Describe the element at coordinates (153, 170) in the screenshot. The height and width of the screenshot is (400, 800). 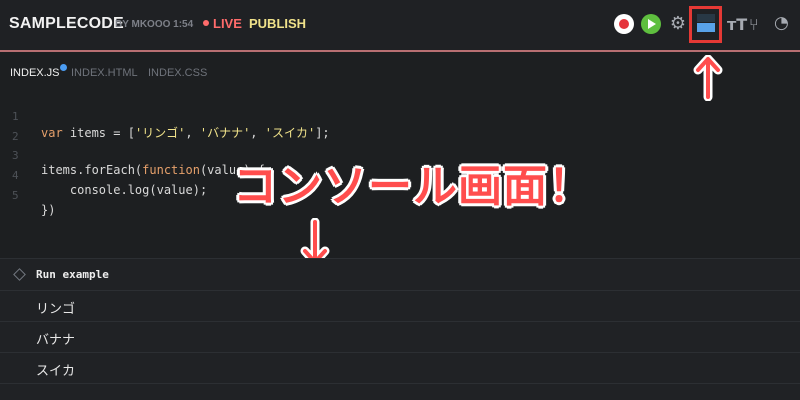
I see `code-text: items.forEach(function(value) {` at that location.